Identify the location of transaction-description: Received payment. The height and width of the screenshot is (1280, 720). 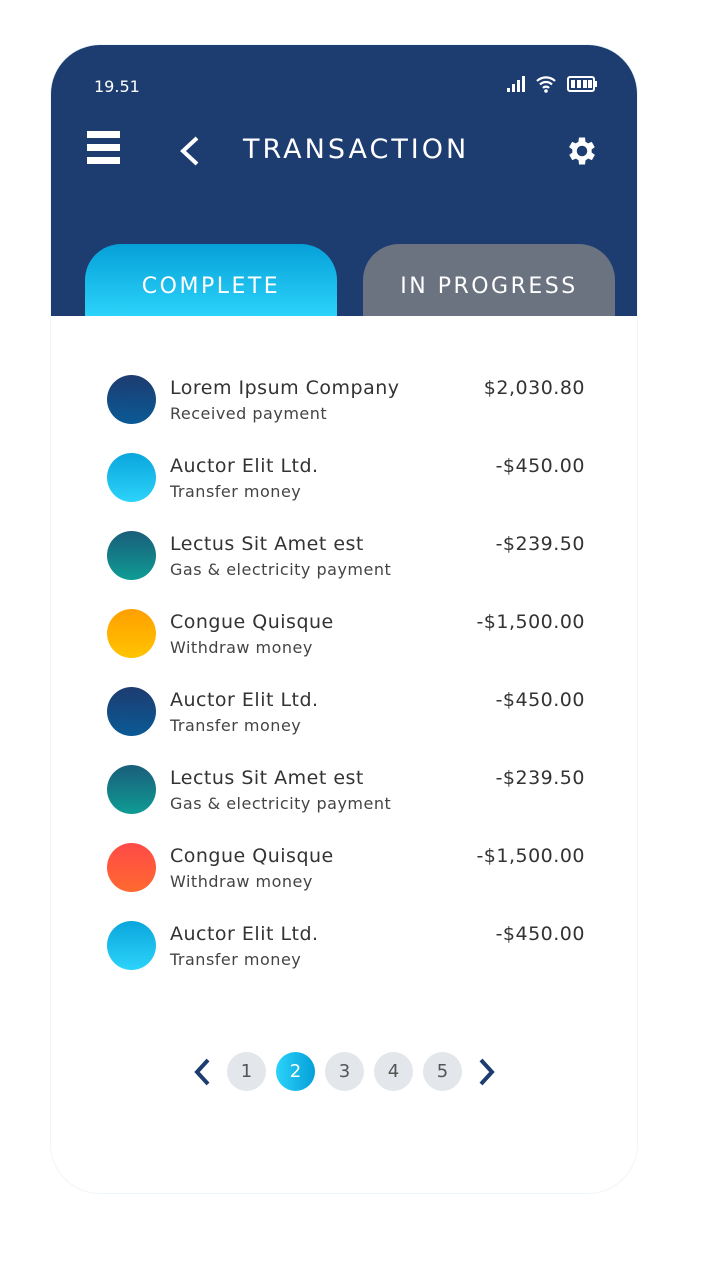
(249, 413).